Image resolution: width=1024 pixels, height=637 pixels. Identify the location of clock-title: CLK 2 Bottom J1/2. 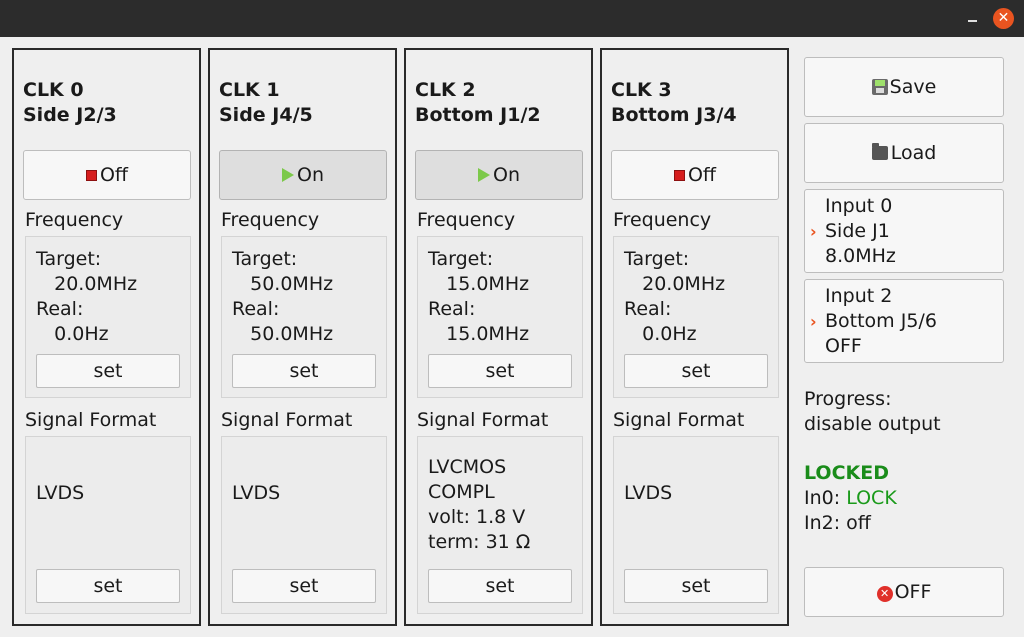
(478, 102).